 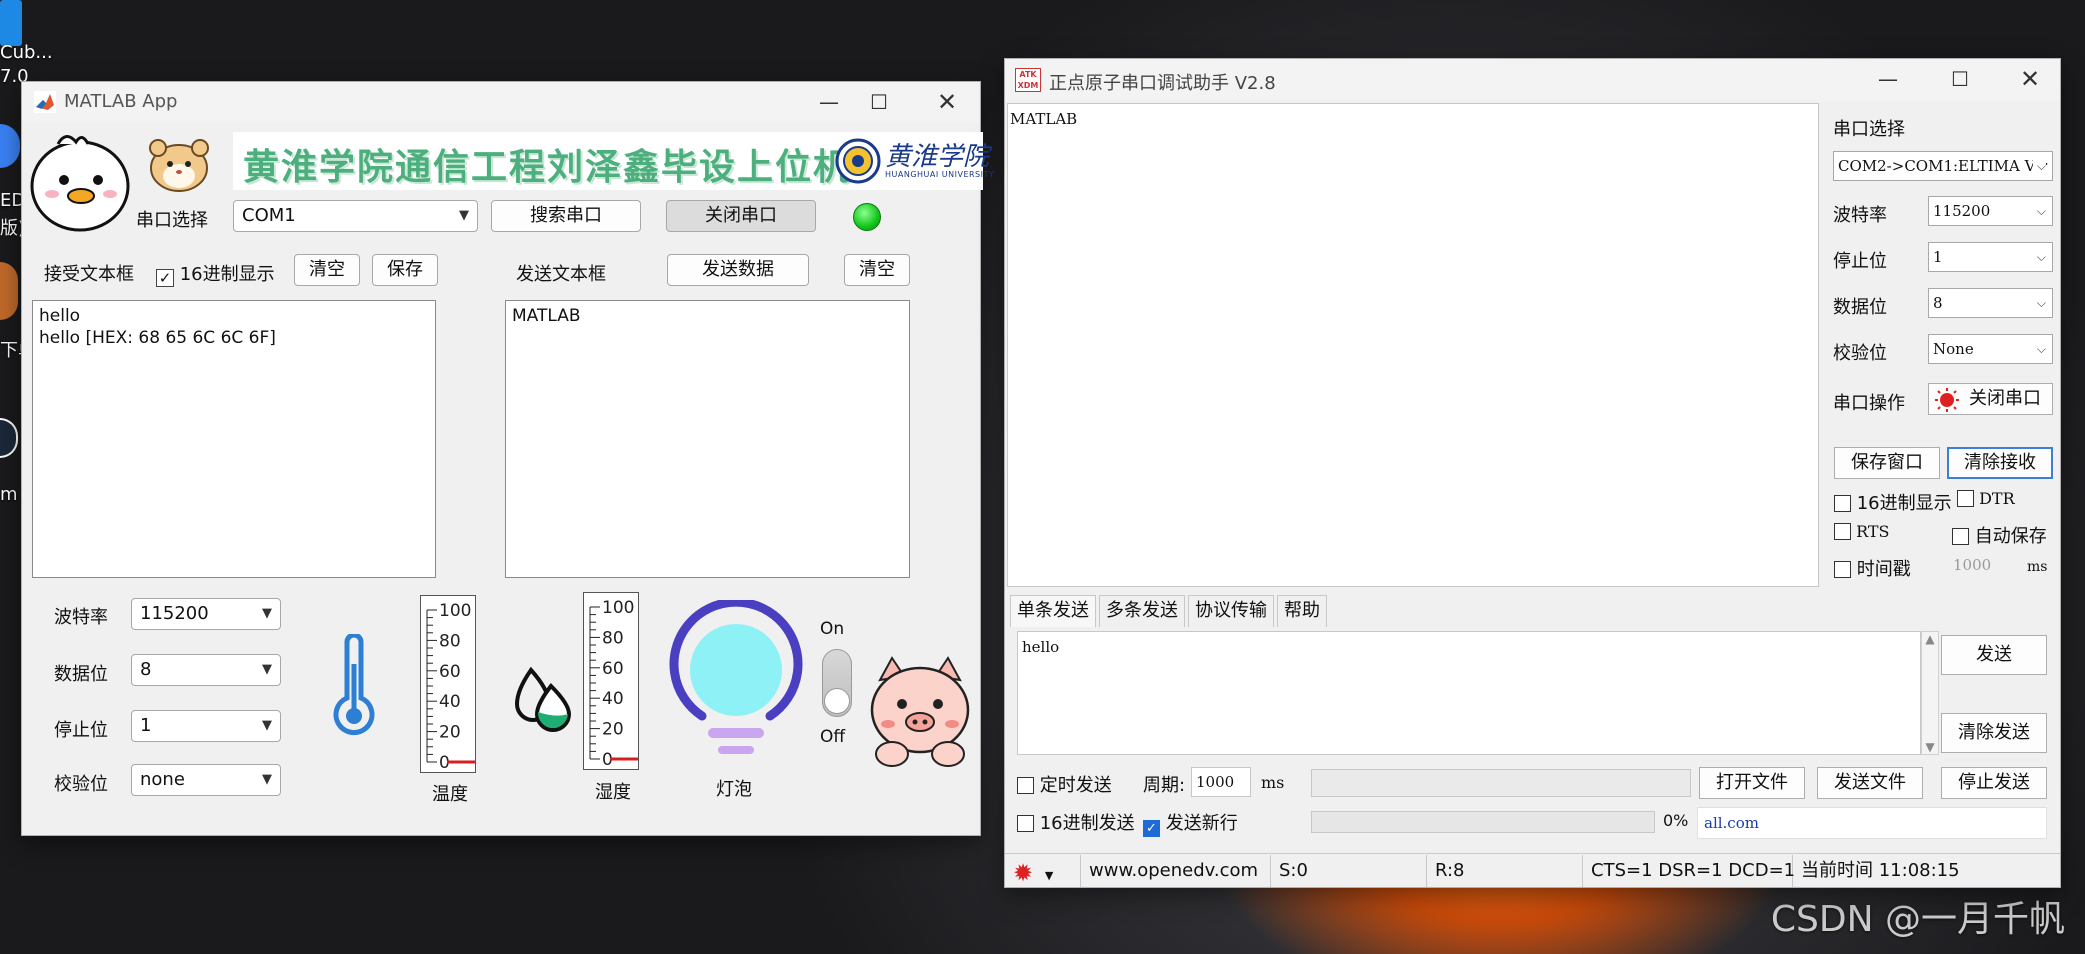 I want to click on timestamp-interval-input: 1000, so click(x=1981, y=565).